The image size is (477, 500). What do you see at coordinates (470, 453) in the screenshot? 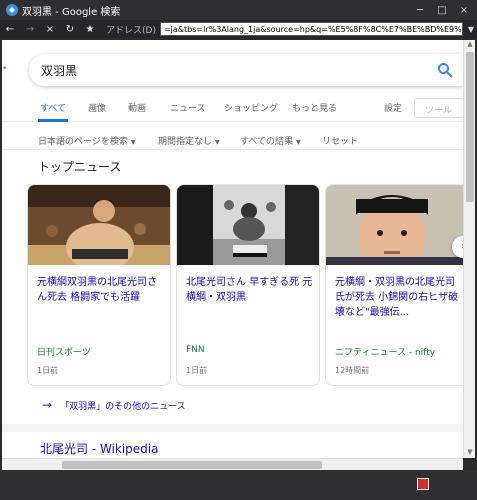
I see `scroll-down-icon: ▼` at bounding box center [470, 453].